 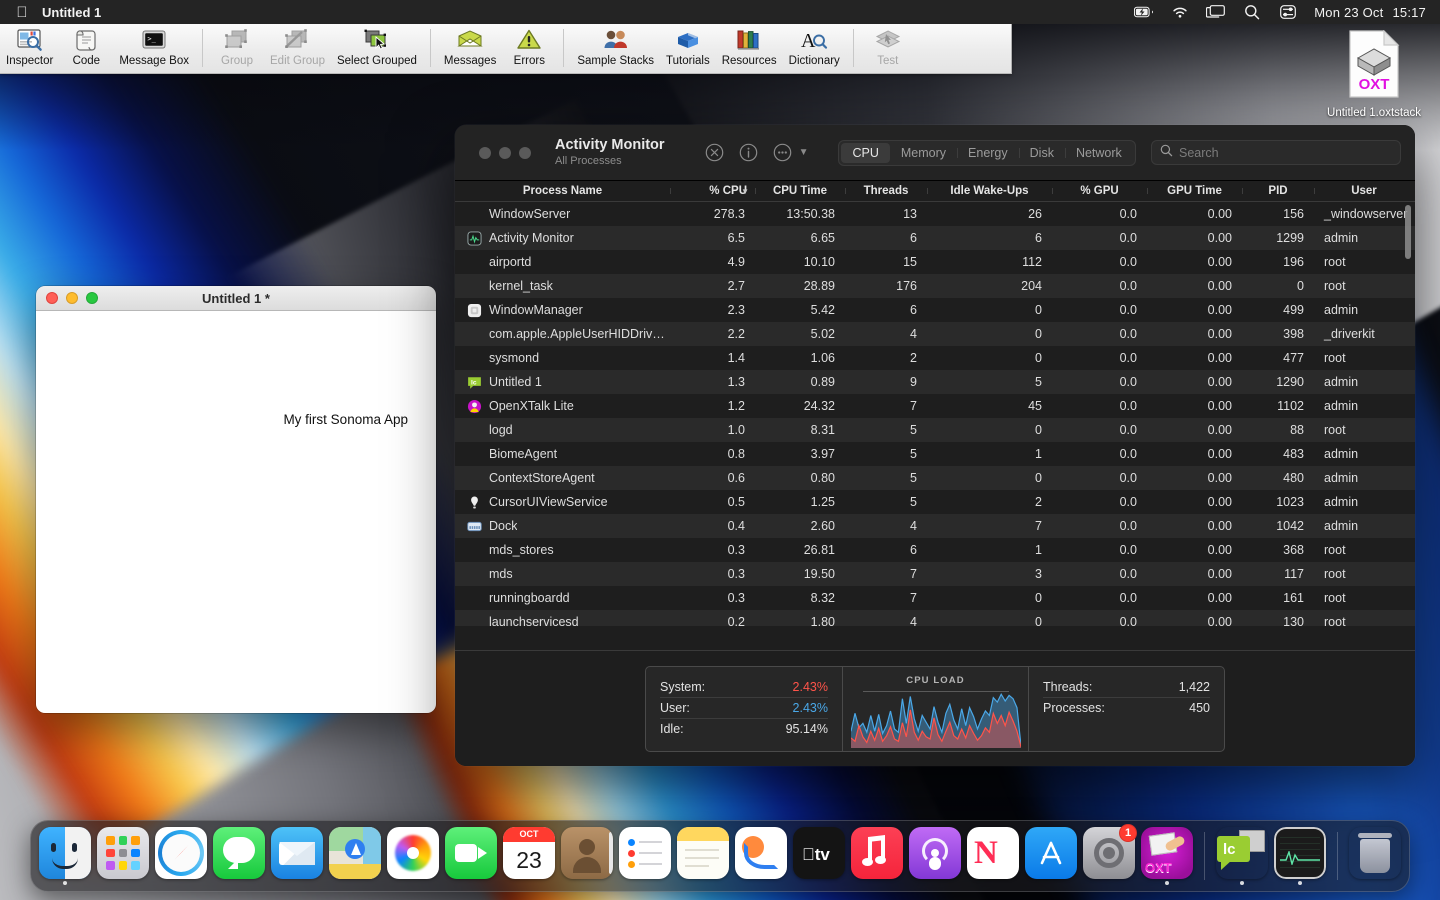 I want to click on dock-item-trash, so click(x=1375, y=856).